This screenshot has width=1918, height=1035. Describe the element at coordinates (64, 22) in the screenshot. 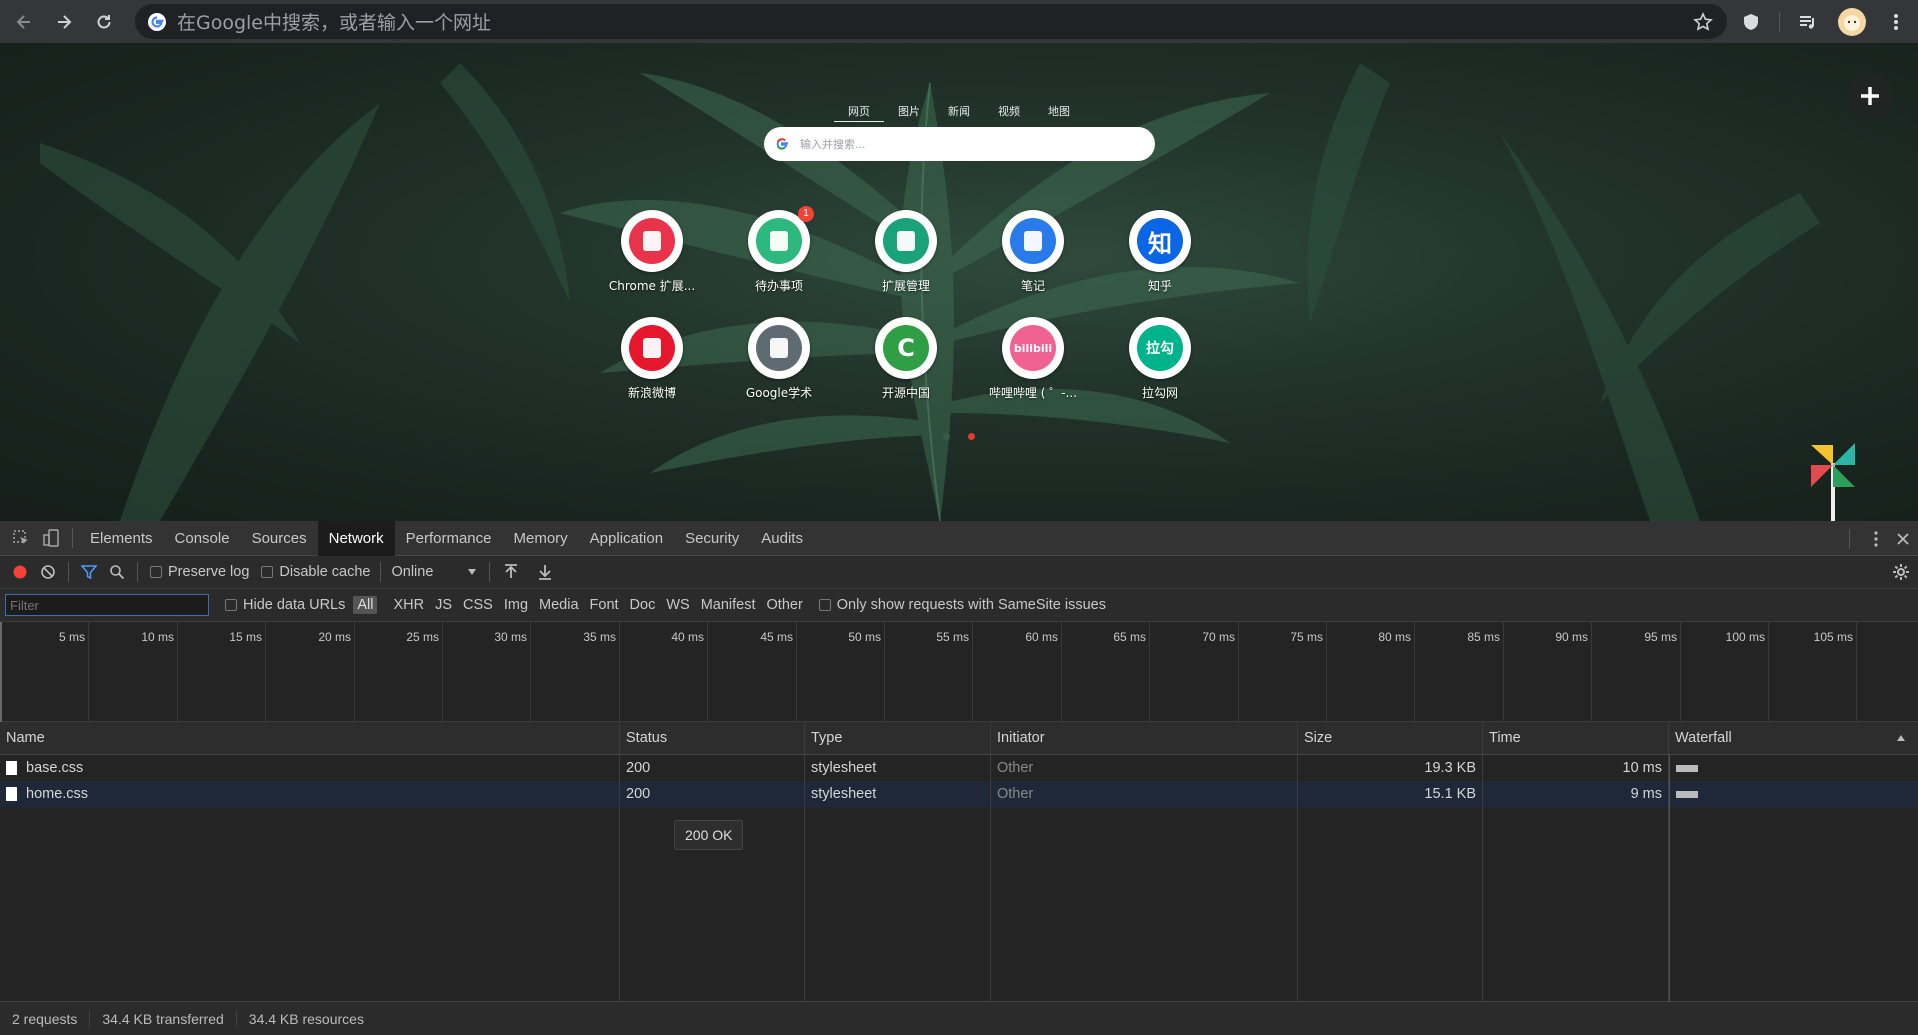

I see `forward-button` at that location.